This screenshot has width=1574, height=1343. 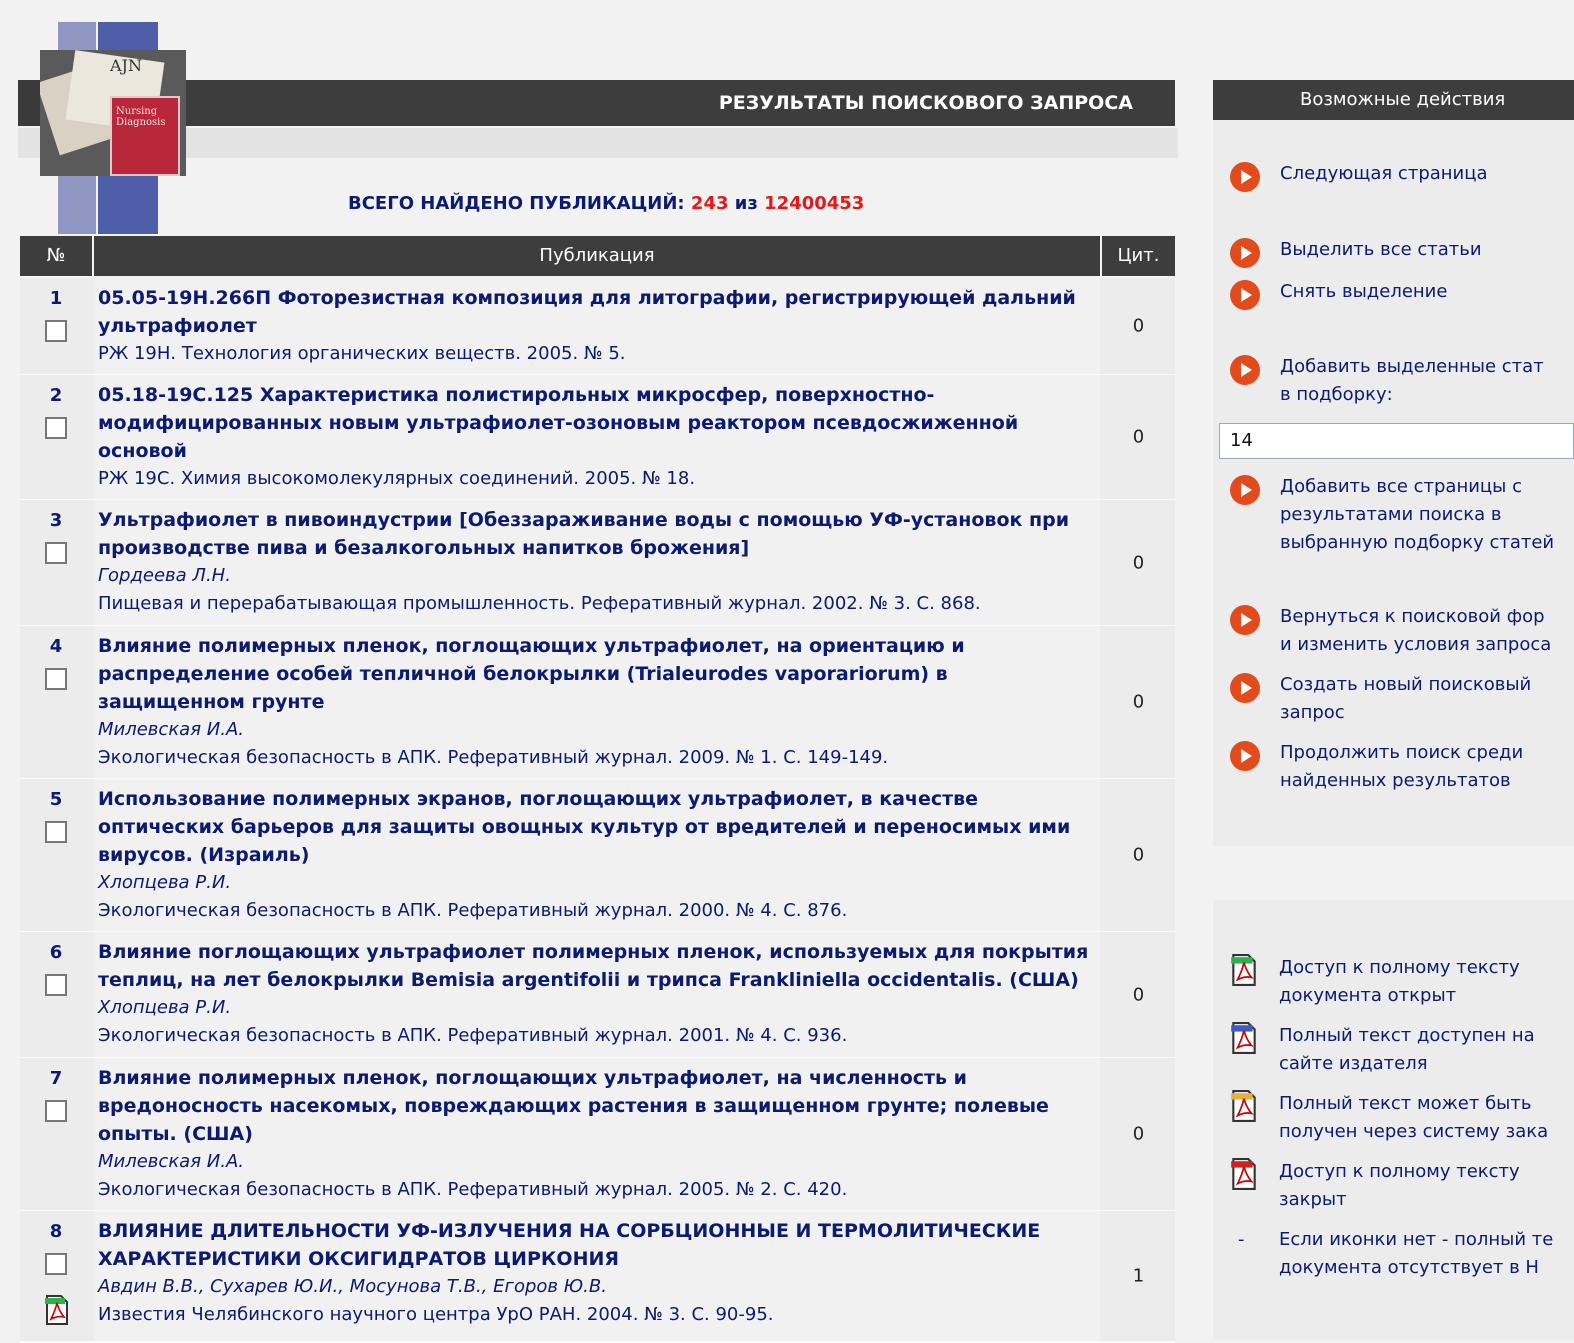 I want to click on legend-publisher: Полный текст доступен на сайте издателя, so click(x=1401, y=1052).